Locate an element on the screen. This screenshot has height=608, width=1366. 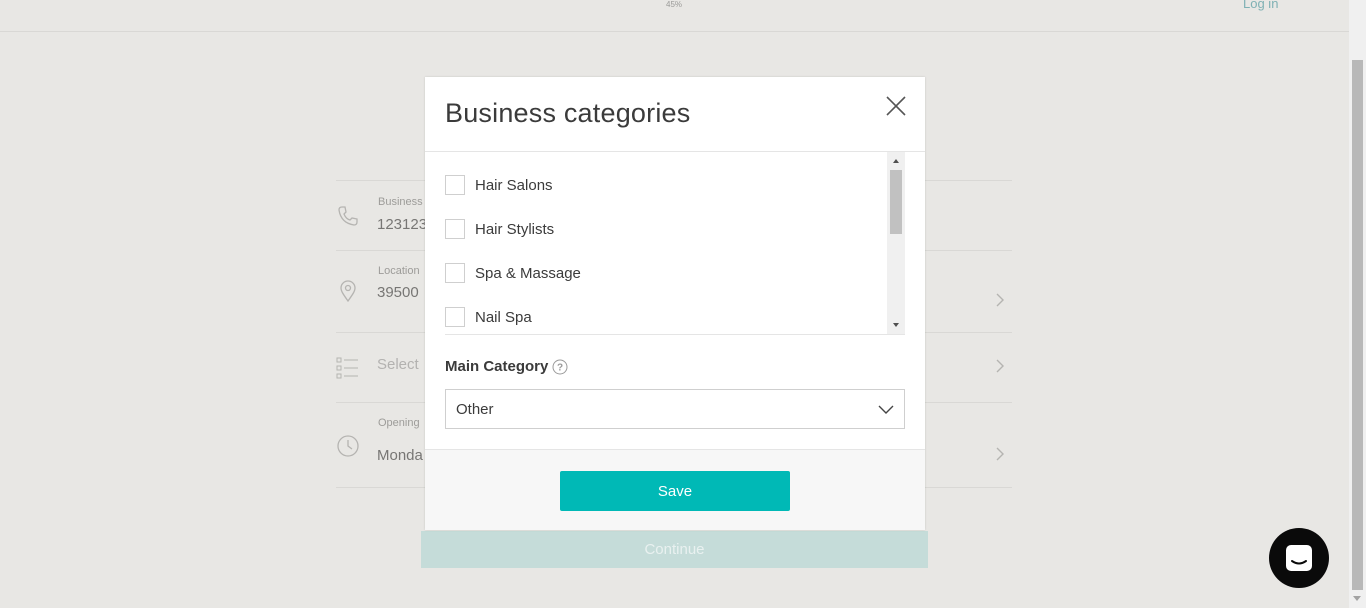
help-icon: ? is located at coordinates (560, 367).